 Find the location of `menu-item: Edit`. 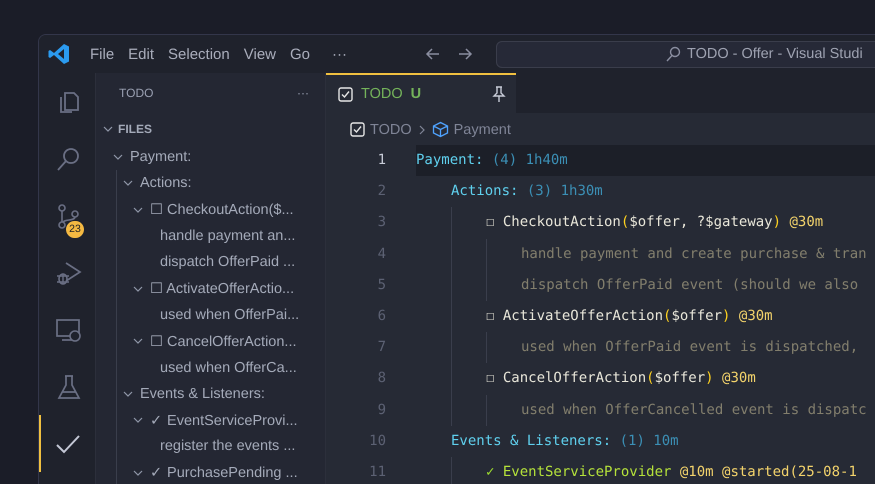

menu-item: Edit is located at coordinates (141, 54).